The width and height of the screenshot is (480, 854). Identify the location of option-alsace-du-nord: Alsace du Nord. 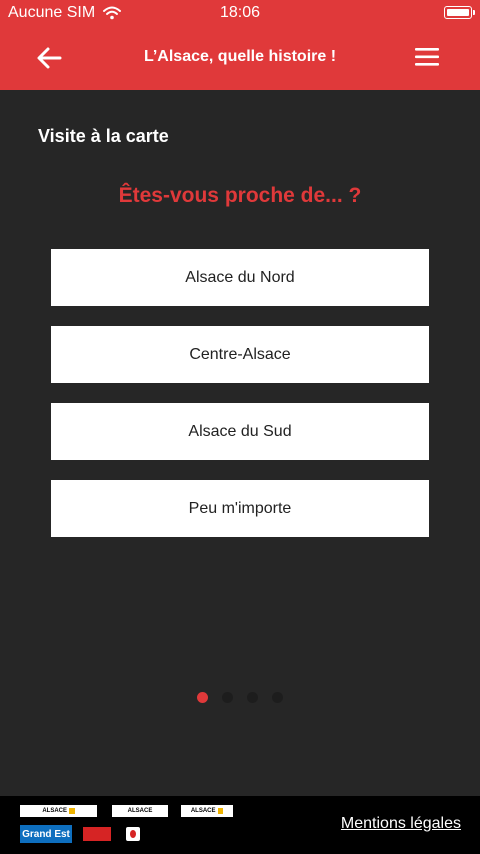
(240, 277).